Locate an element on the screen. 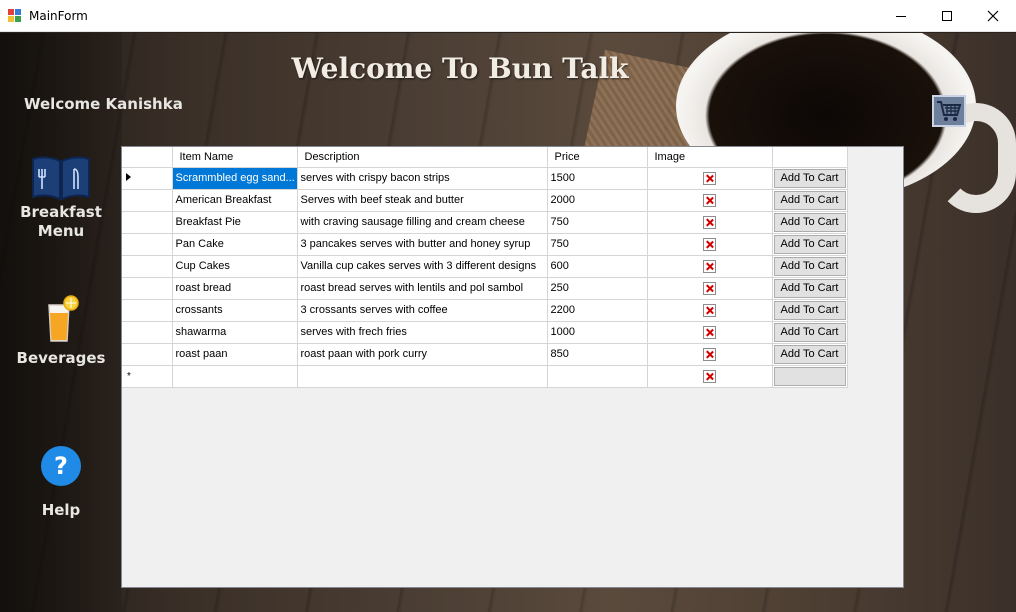  sidebar-item-help: ? Help is located at coordinates (61, 482).